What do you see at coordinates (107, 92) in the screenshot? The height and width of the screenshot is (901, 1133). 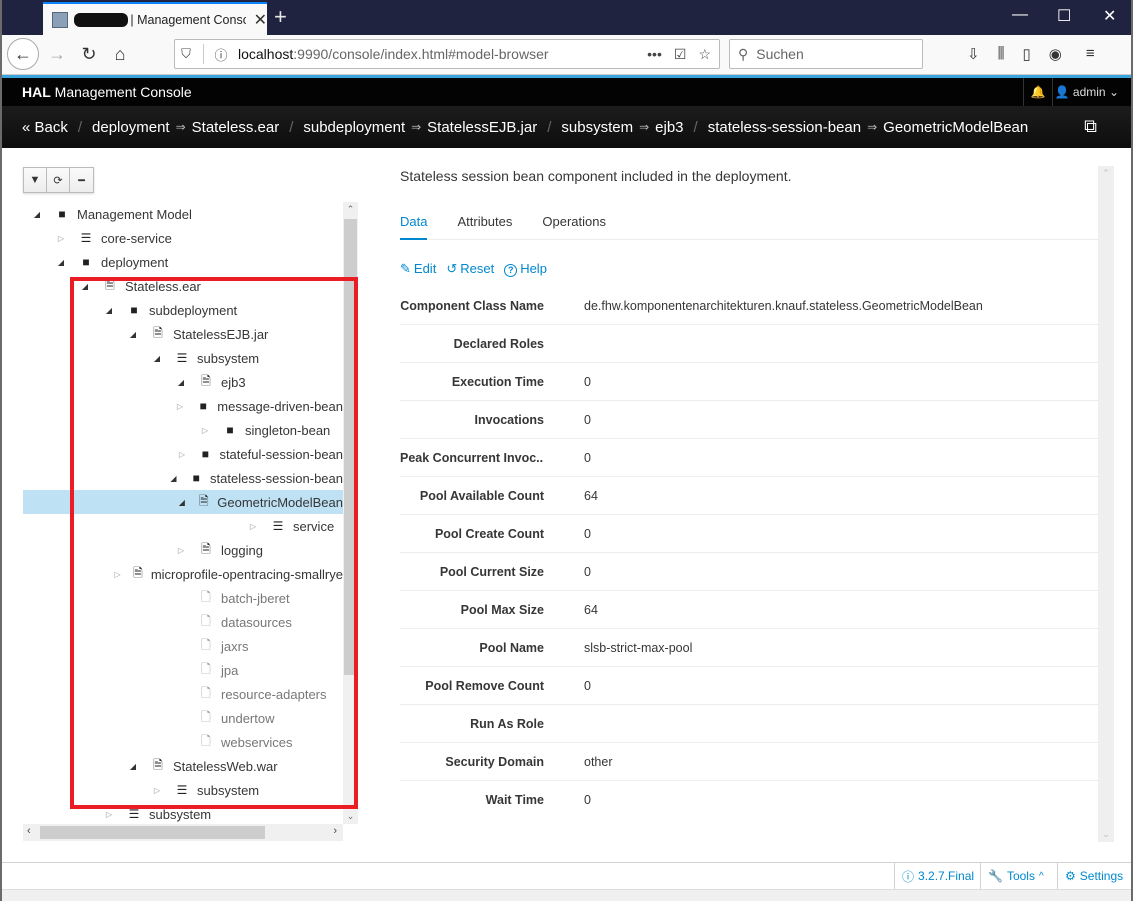 I see `app-brand: HAL Management Console` at bounding box center [107, 92].